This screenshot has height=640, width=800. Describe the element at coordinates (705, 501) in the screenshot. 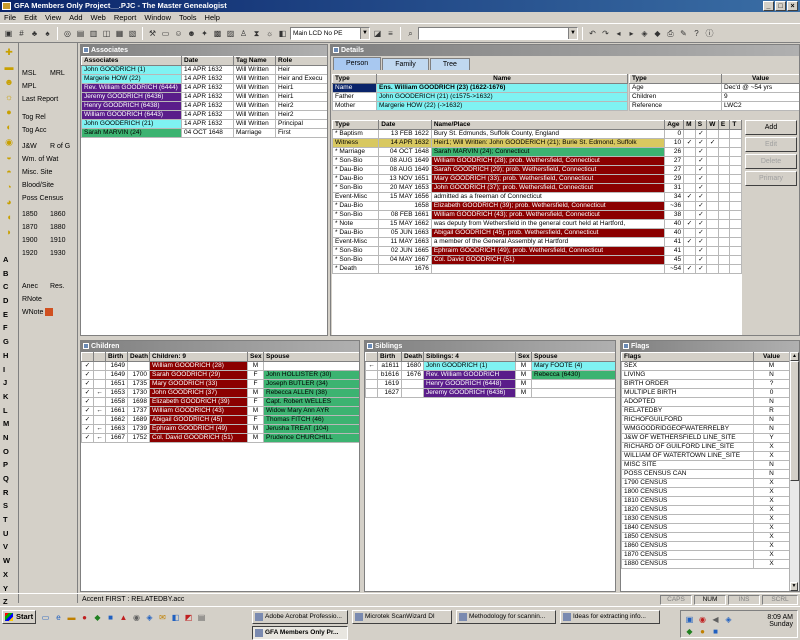

I see `flag-row: 1810 CENSUS X` at that location.